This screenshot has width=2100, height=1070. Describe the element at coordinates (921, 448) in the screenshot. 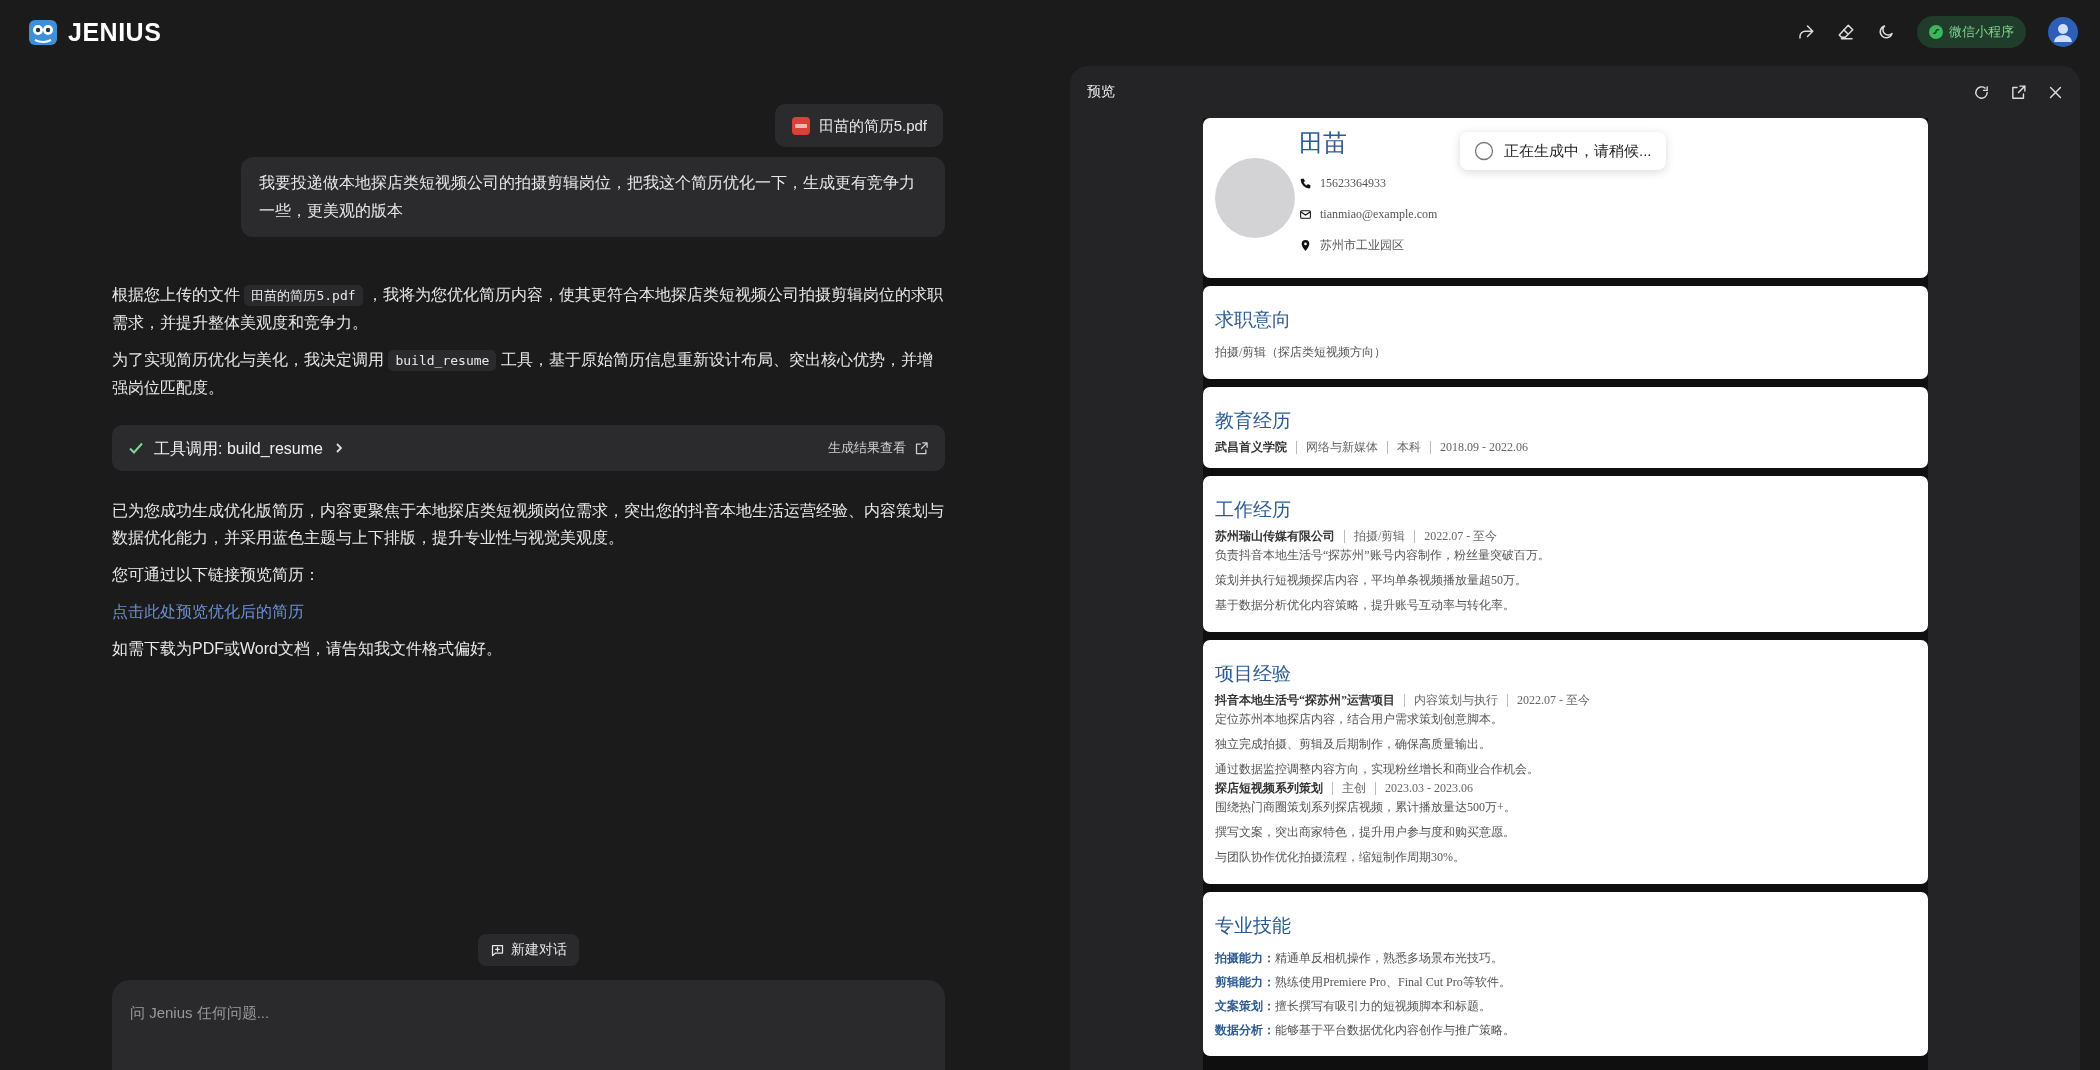

I see `external-link-icon` at that location.